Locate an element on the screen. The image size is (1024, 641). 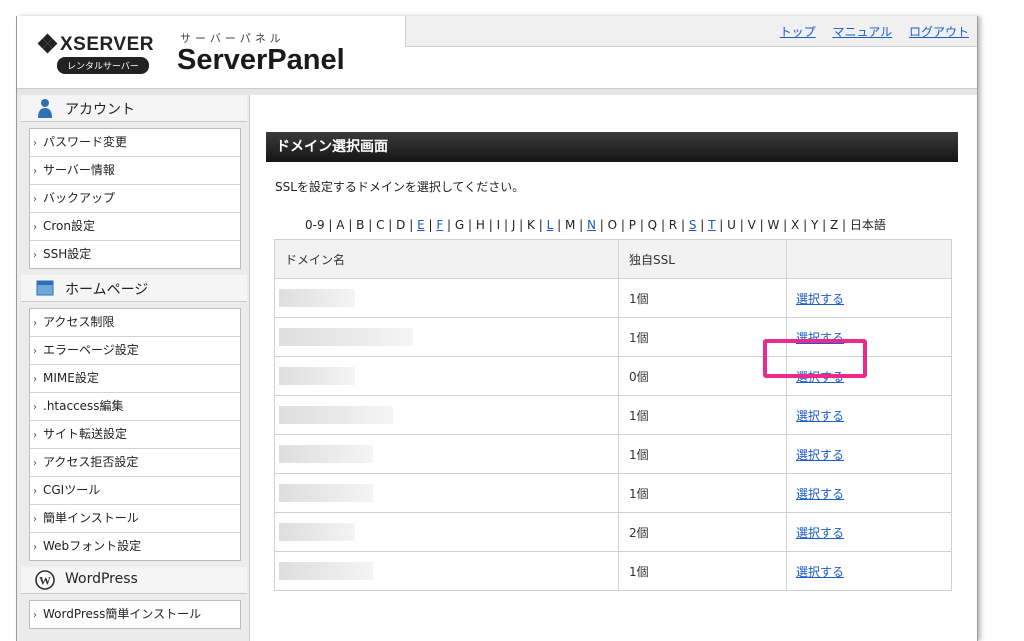
alpha-index-item: O is located at coordinates (612, 225).